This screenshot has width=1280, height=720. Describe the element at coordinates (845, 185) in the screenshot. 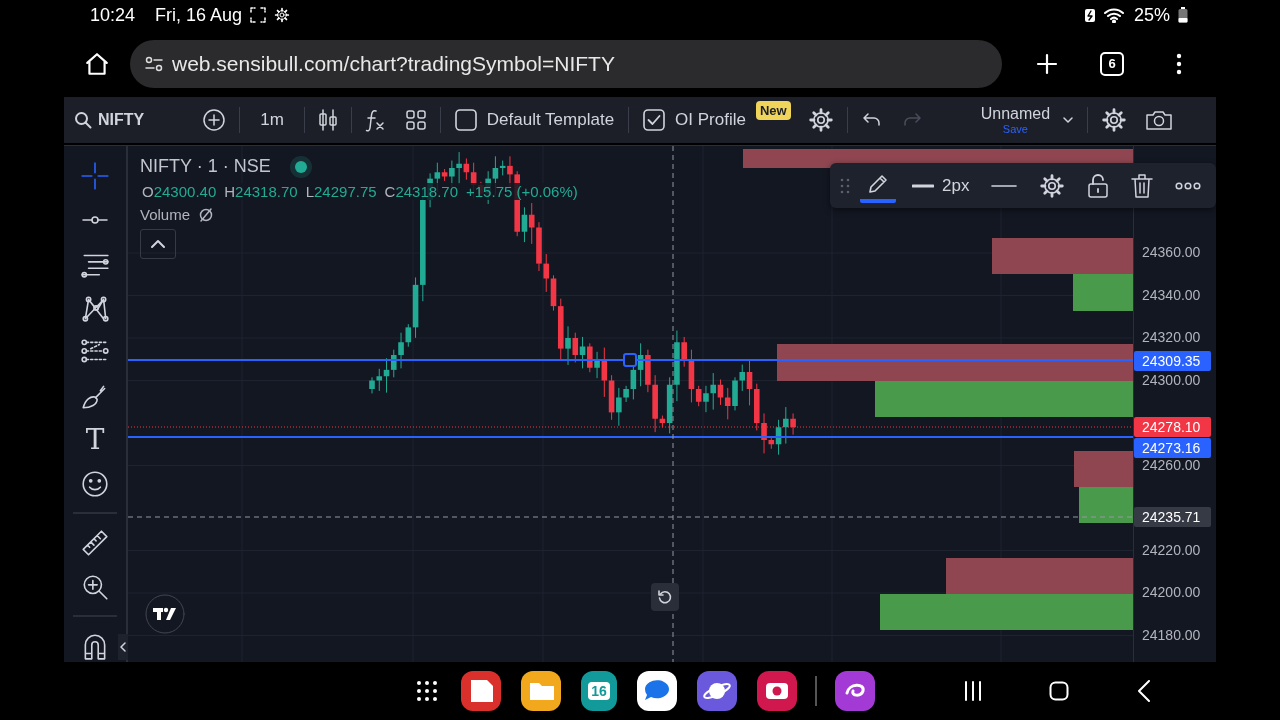

I see `drag-handle-icon` at that location.